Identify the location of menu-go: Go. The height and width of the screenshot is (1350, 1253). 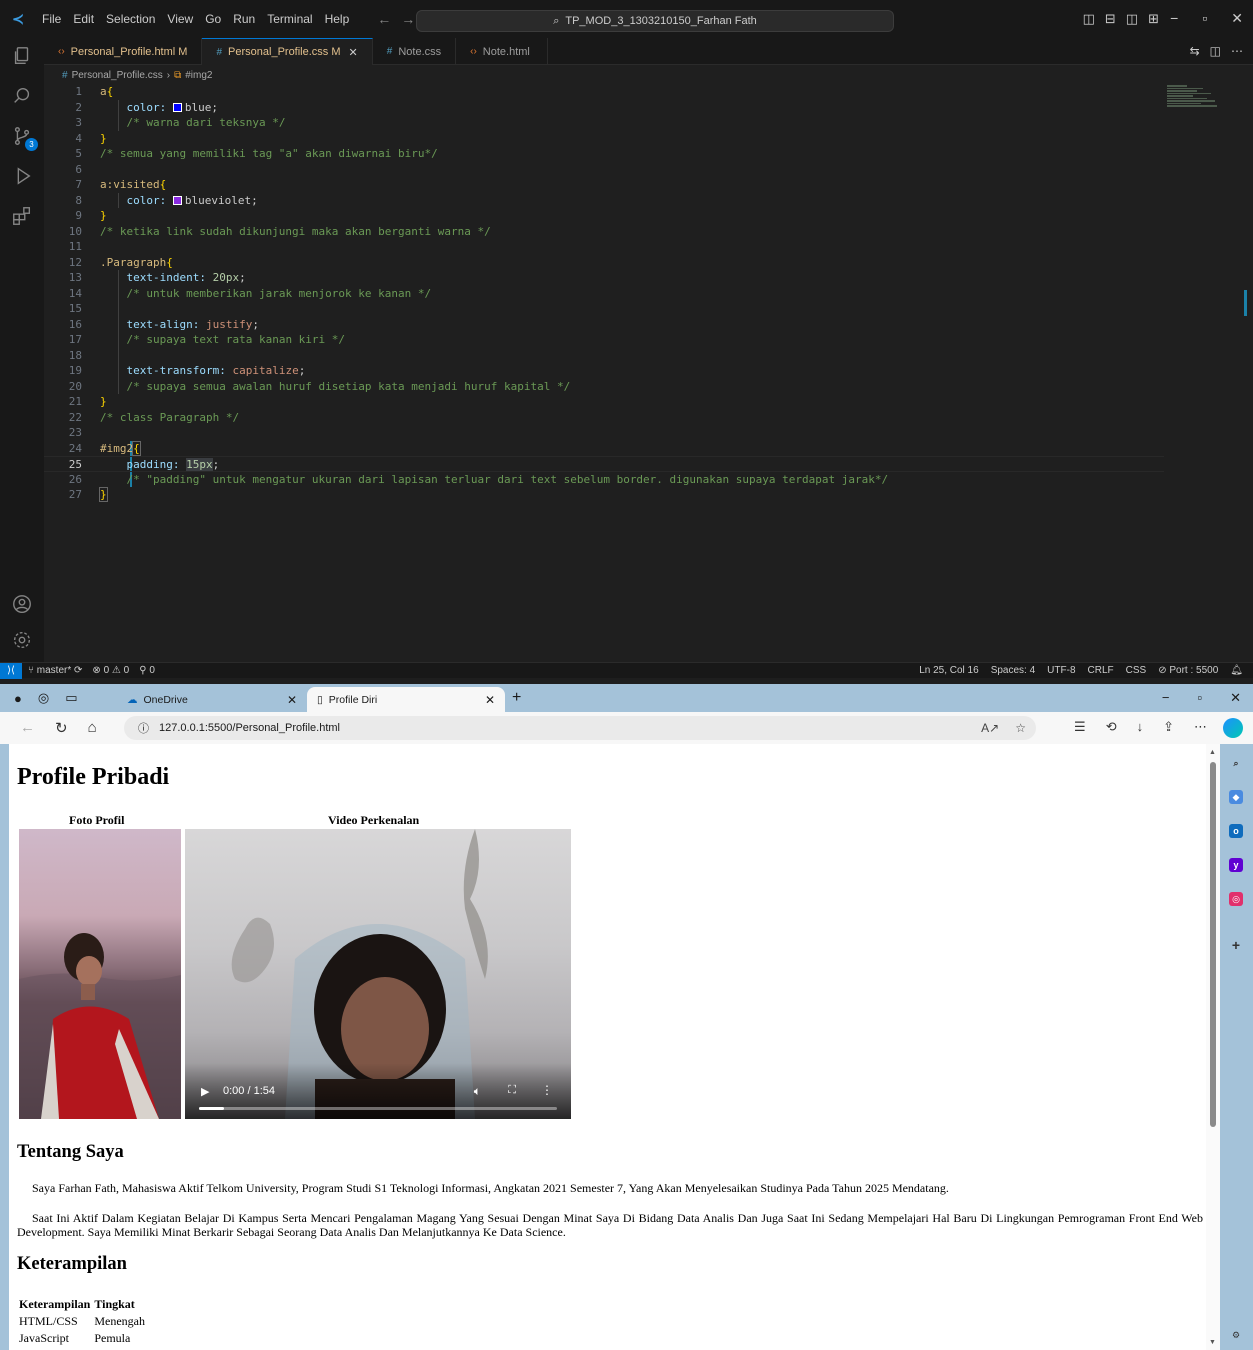
(213, 19).